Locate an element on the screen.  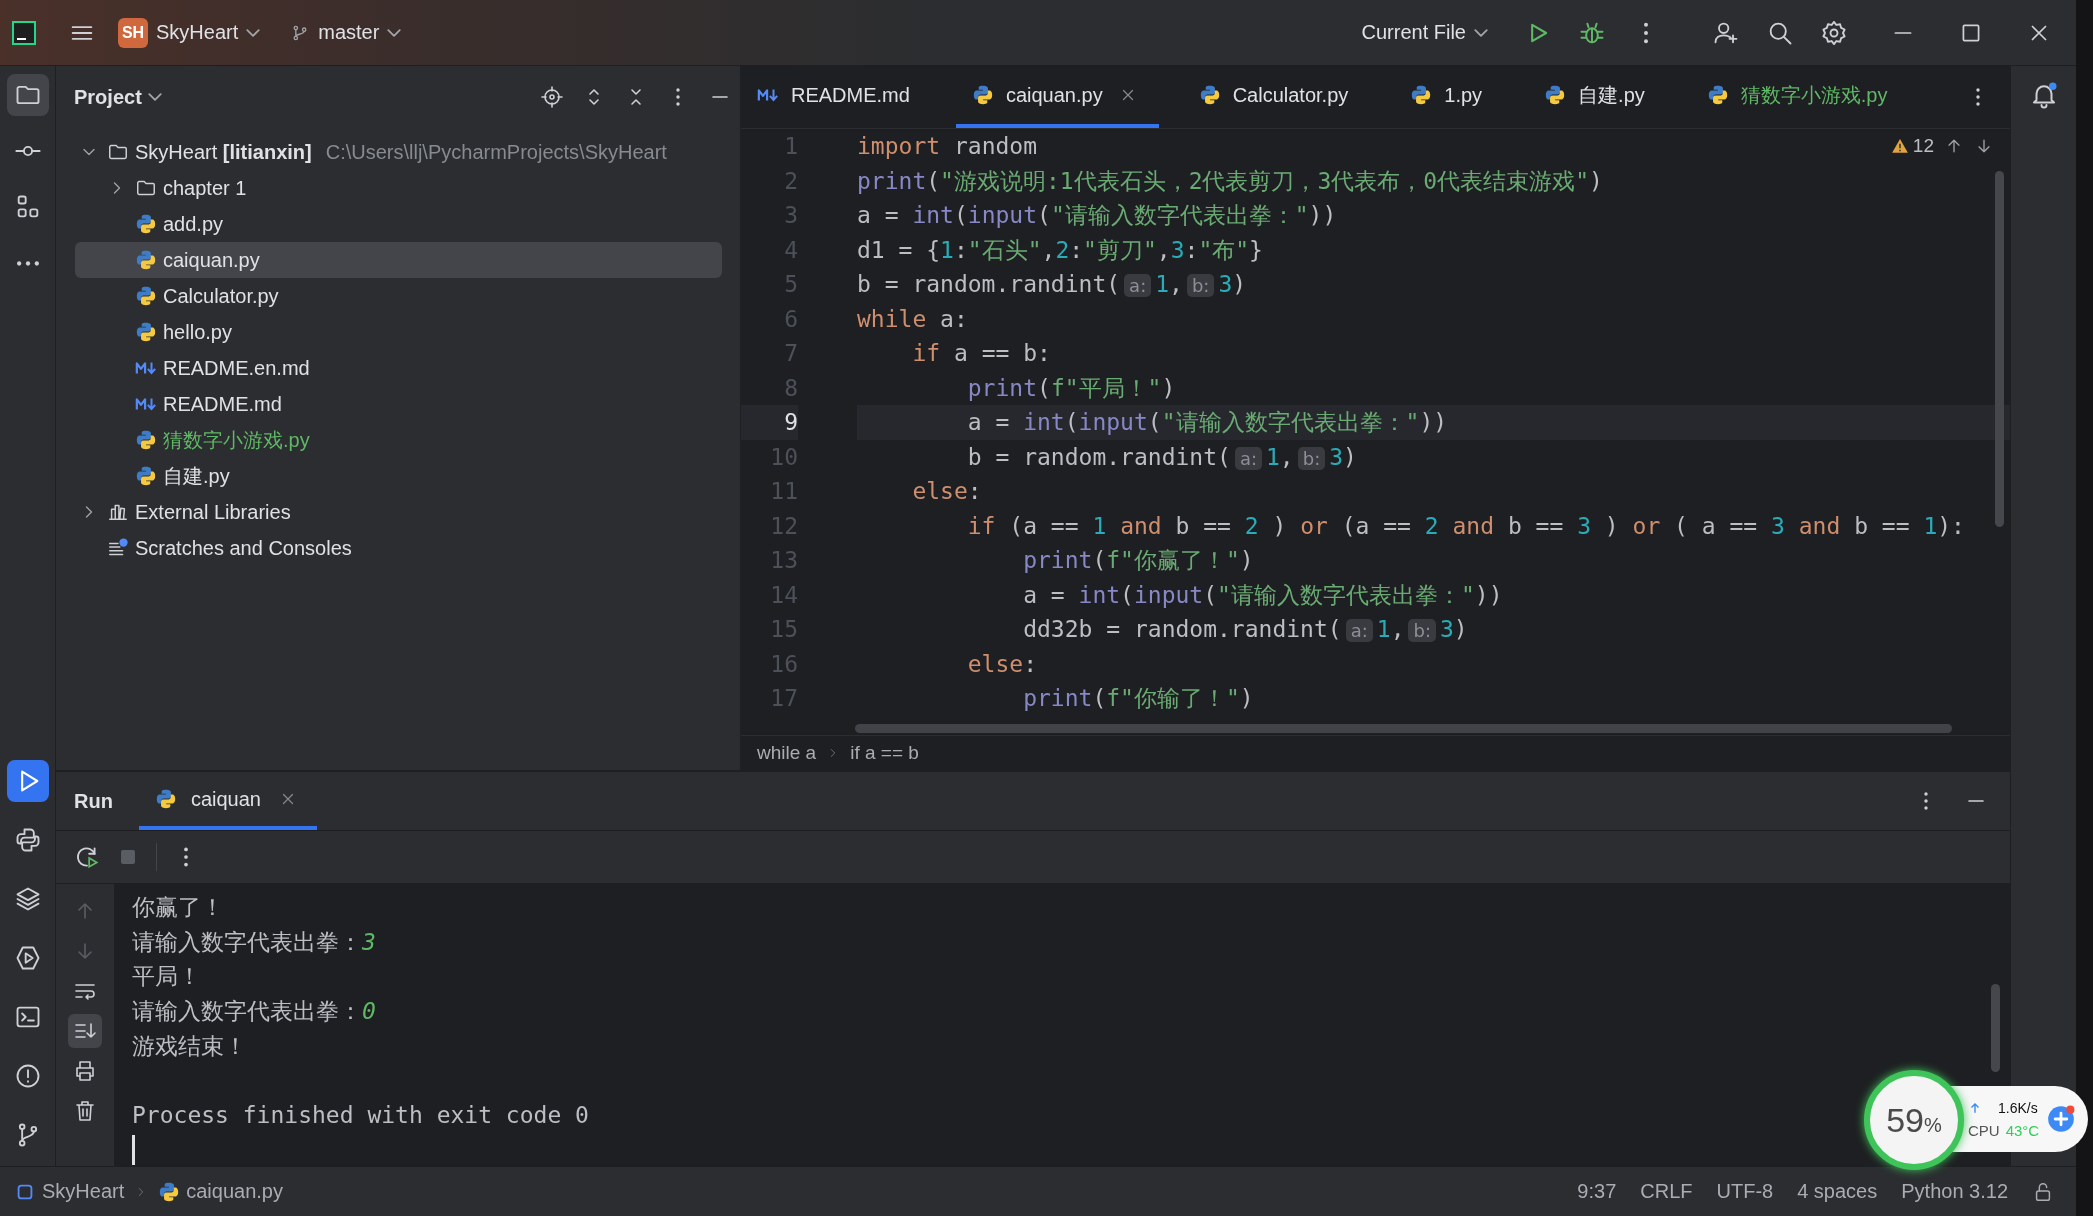
tree-item: README.en.md is located at coordinates (398, 368).